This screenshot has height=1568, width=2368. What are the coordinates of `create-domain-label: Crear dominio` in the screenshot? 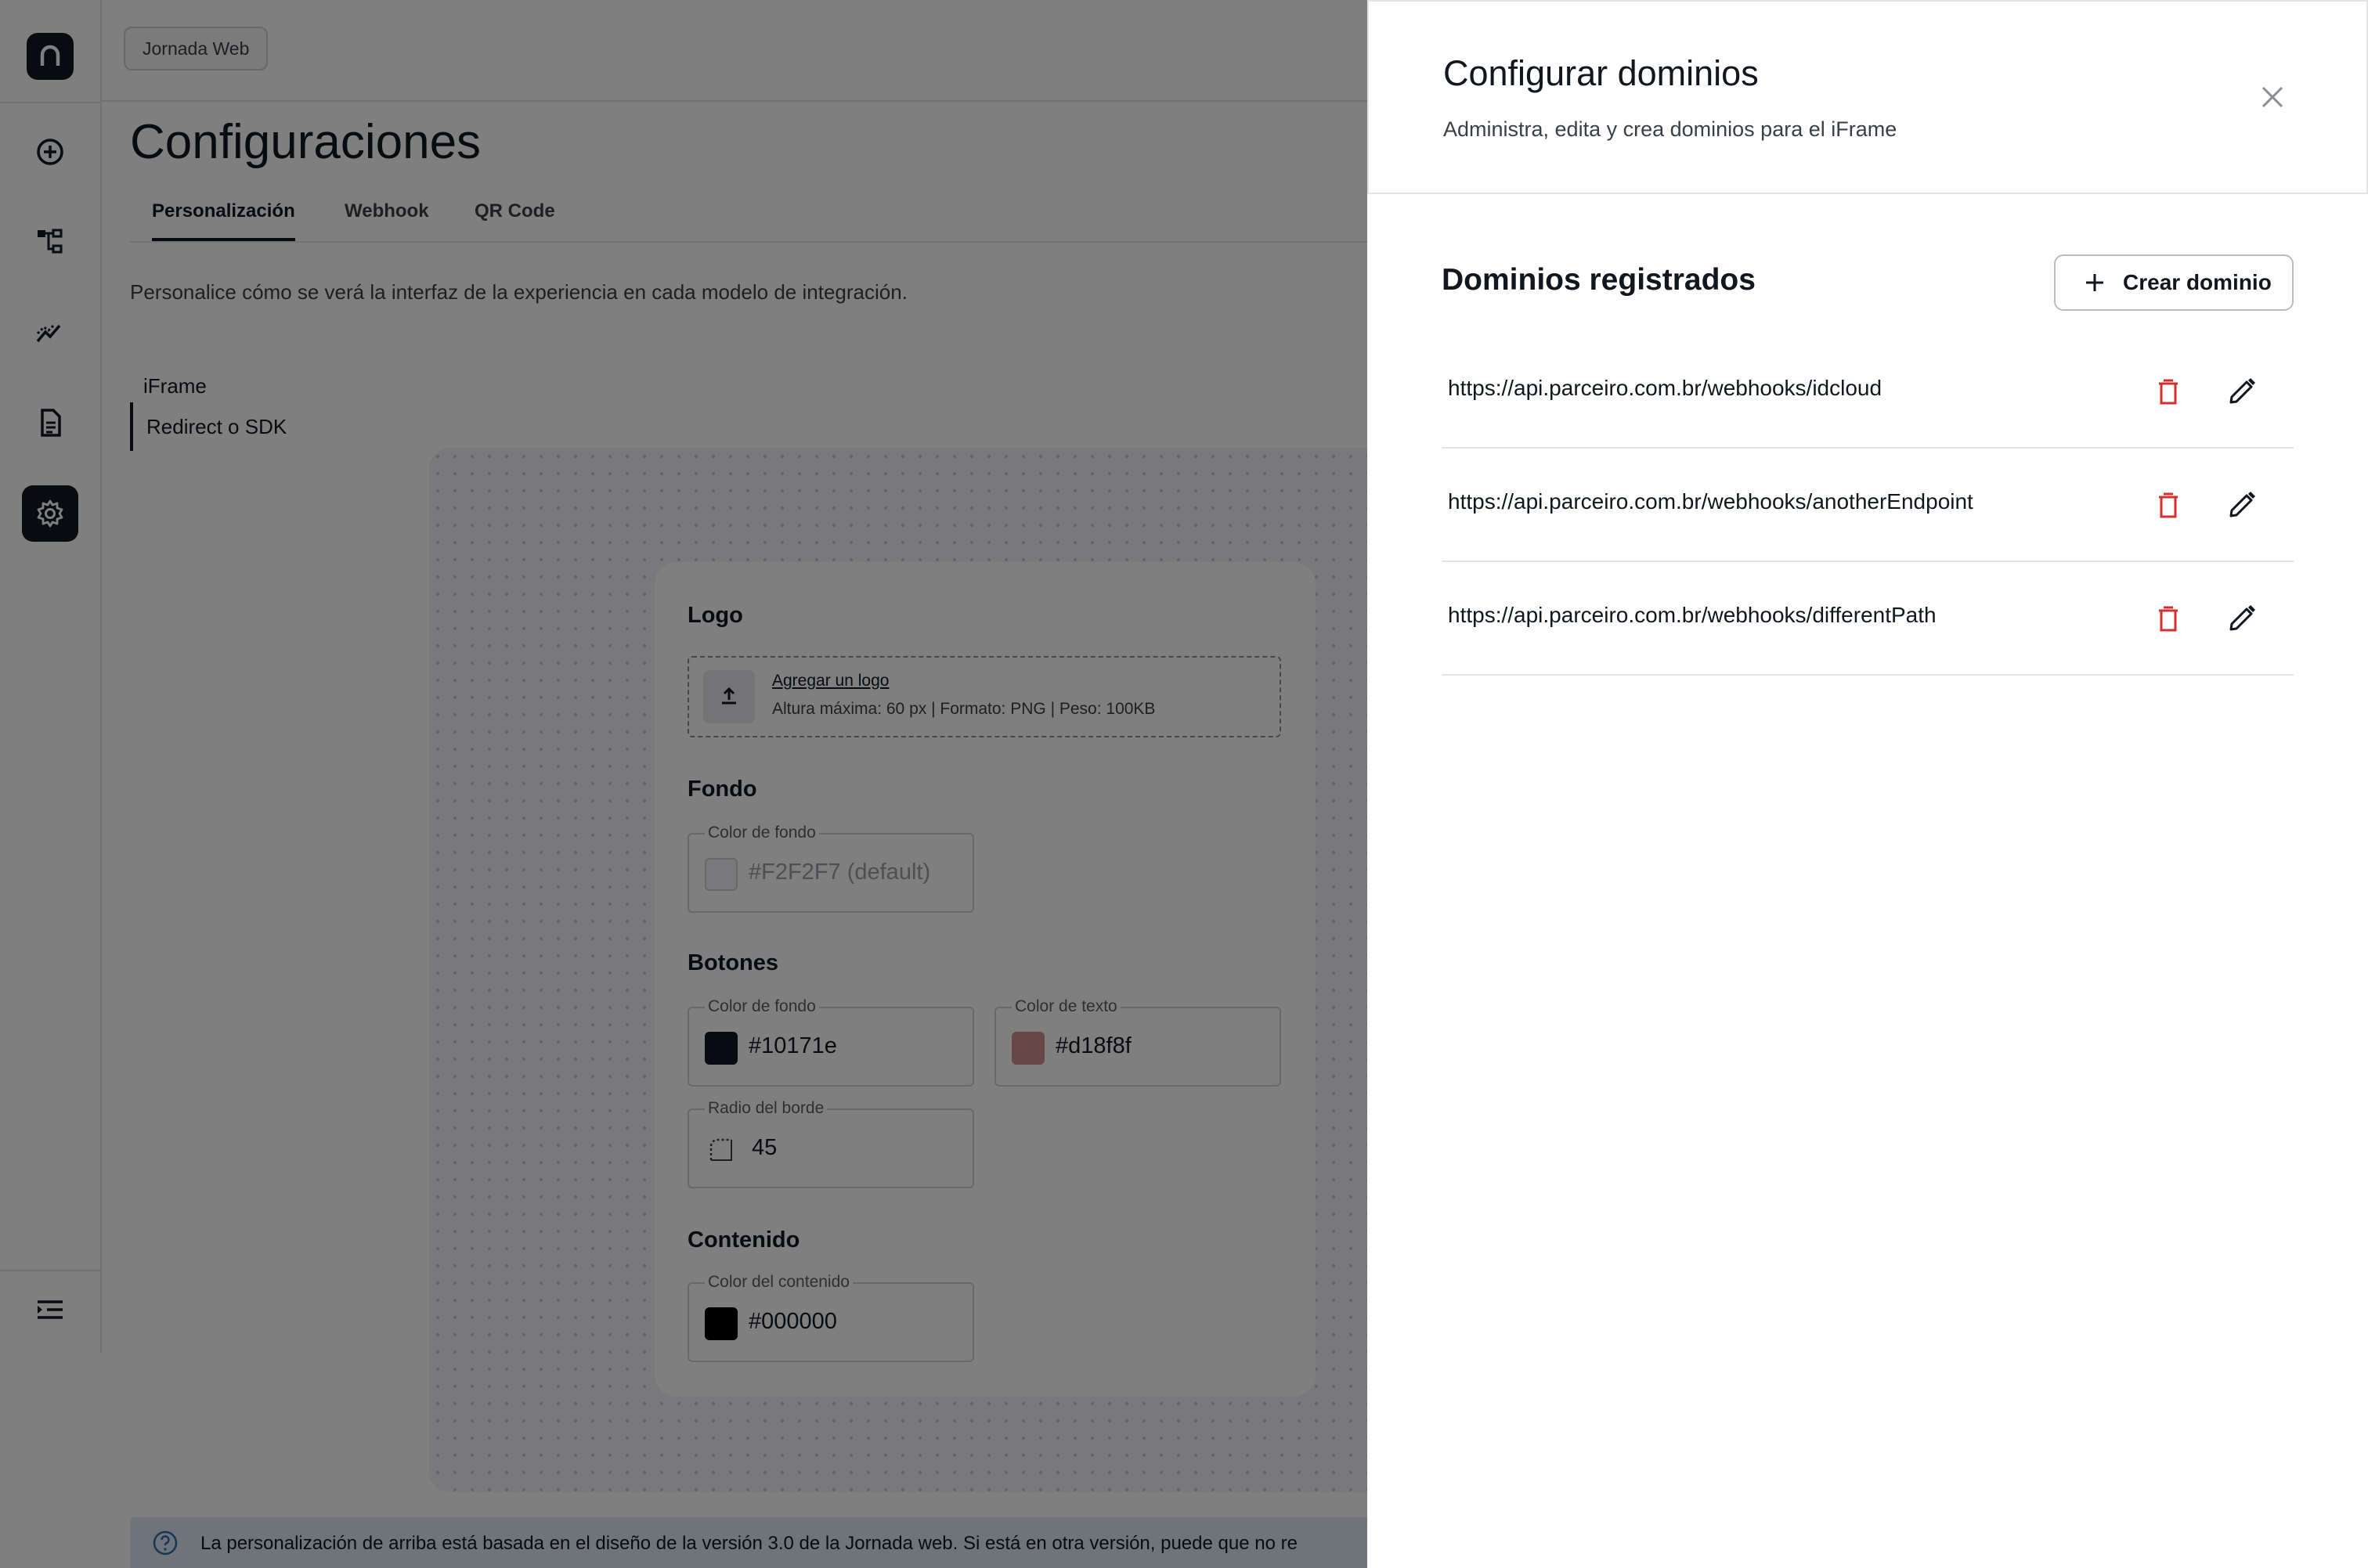 It's located at (2197, 282).